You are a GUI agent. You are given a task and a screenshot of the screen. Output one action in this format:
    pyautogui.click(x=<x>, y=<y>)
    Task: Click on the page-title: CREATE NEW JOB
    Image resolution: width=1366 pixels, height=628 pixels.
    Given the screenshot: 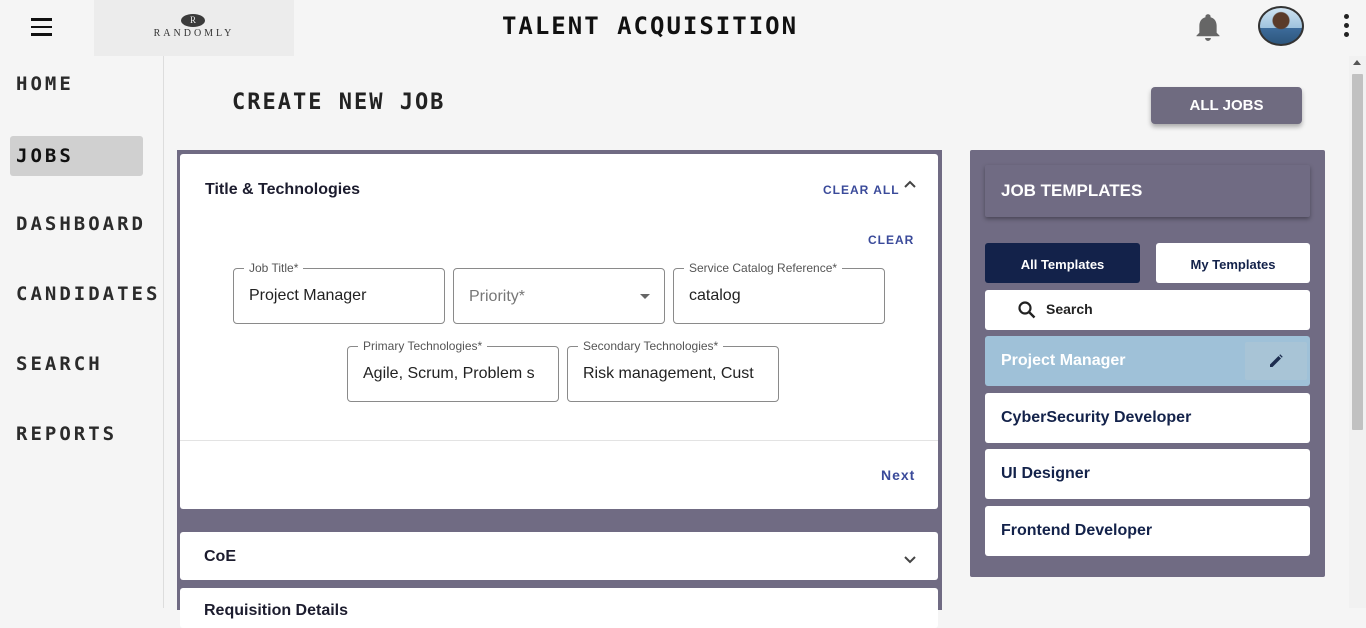 What is the action you would take?
    pyautogui.click(x=339, y=102)
    